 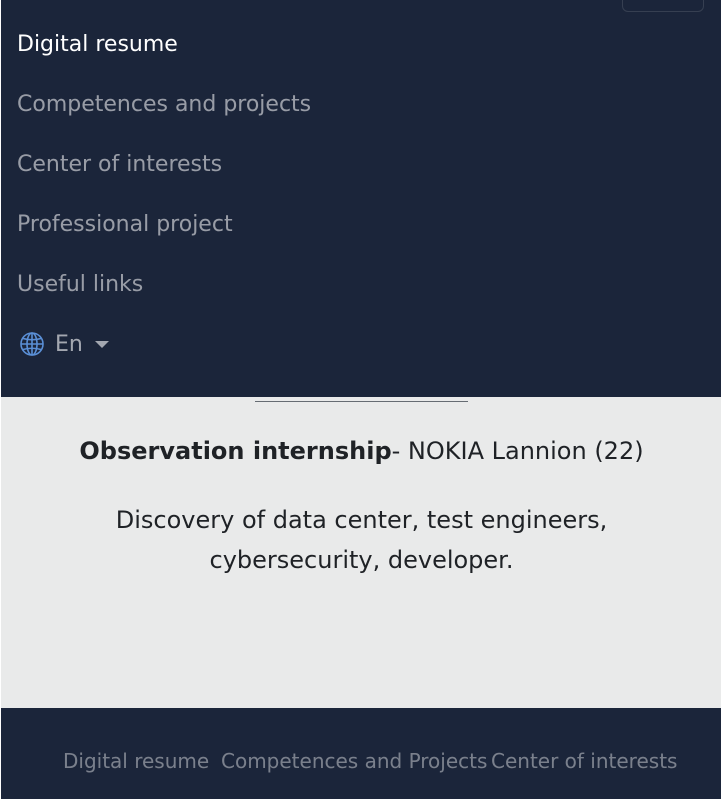 What do you see at coordinates (164, 105) in the screenshot?
I see `nav-item-competences-and-projects: Competences and projects` at bounding box center [164, 105].